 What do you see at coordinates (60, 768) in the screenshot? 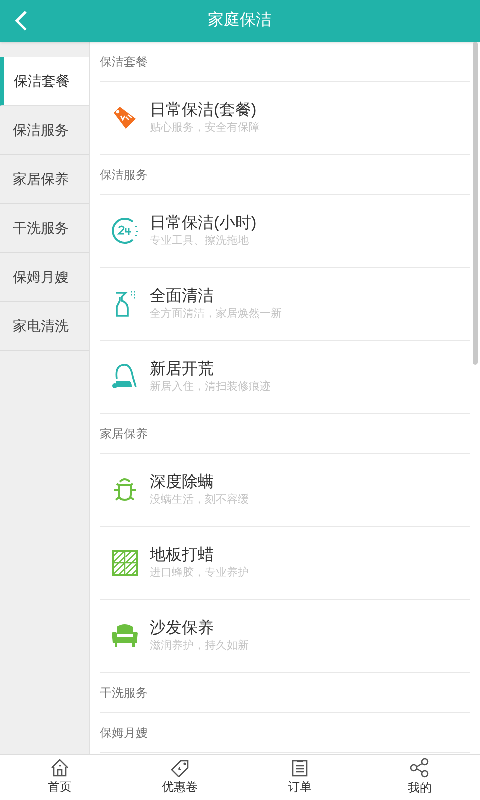
I see `home-icon` at bounding box center [60, 768].